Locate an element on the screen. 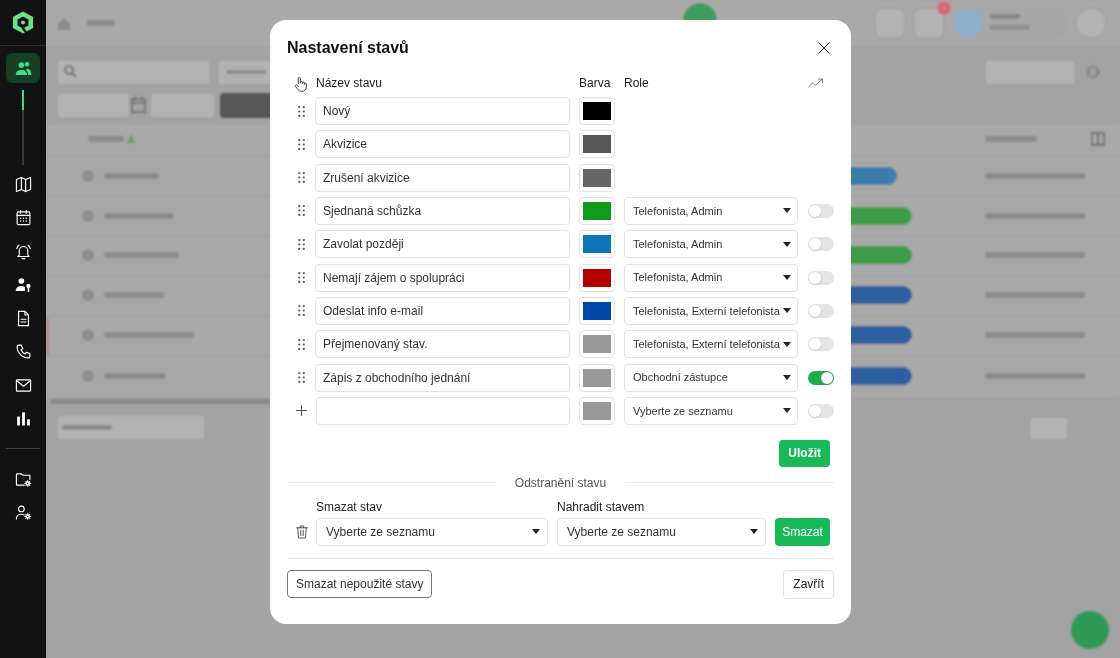 The height and width of the screenshot is (658, 1120). state-name-input: Zápis z obchodního jednání is located at coordinates (442, 377).